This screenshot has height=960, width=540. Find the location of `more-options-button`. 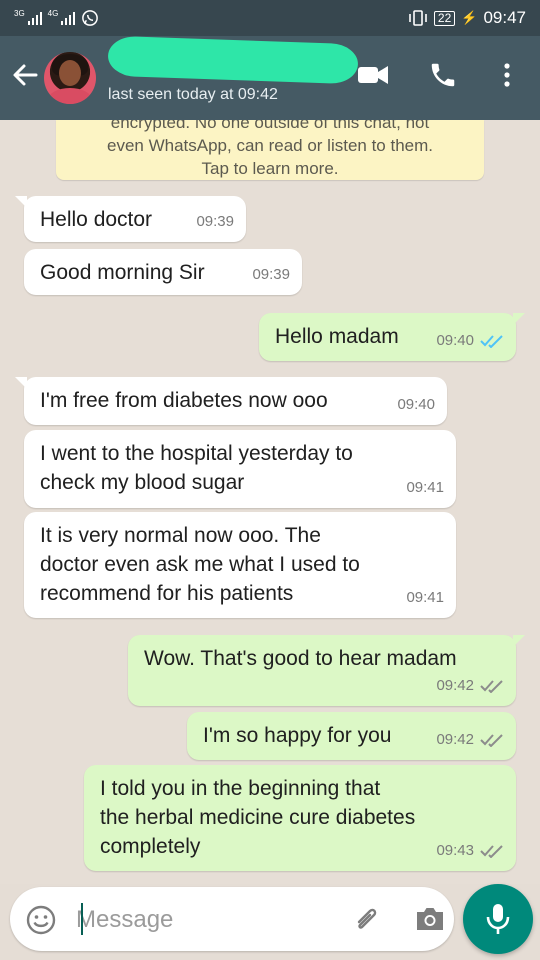

more-options-button is located at coordinates (507, 77).